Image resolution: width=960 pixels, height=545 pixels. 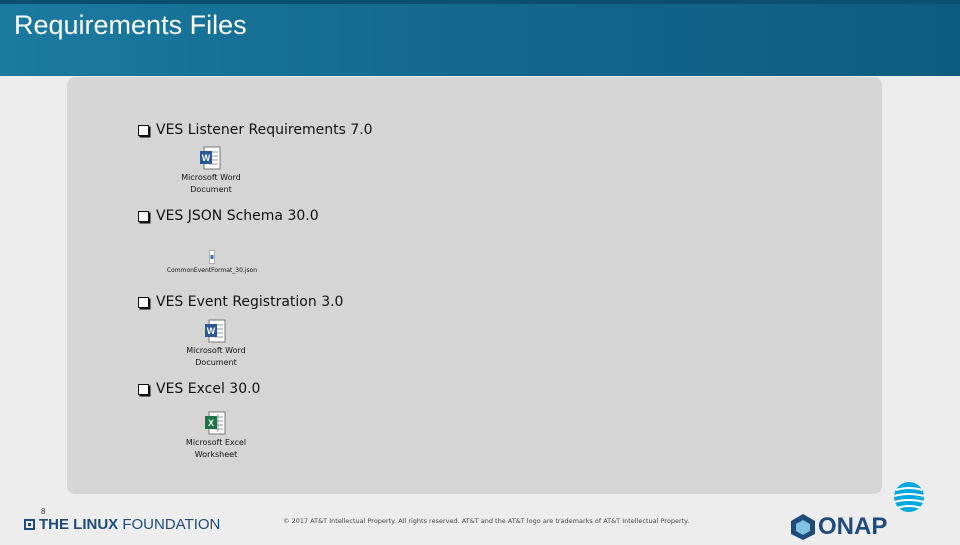 I want to click on bullet-label: VES Event Registration 3.0, so click(x=250, y=302).